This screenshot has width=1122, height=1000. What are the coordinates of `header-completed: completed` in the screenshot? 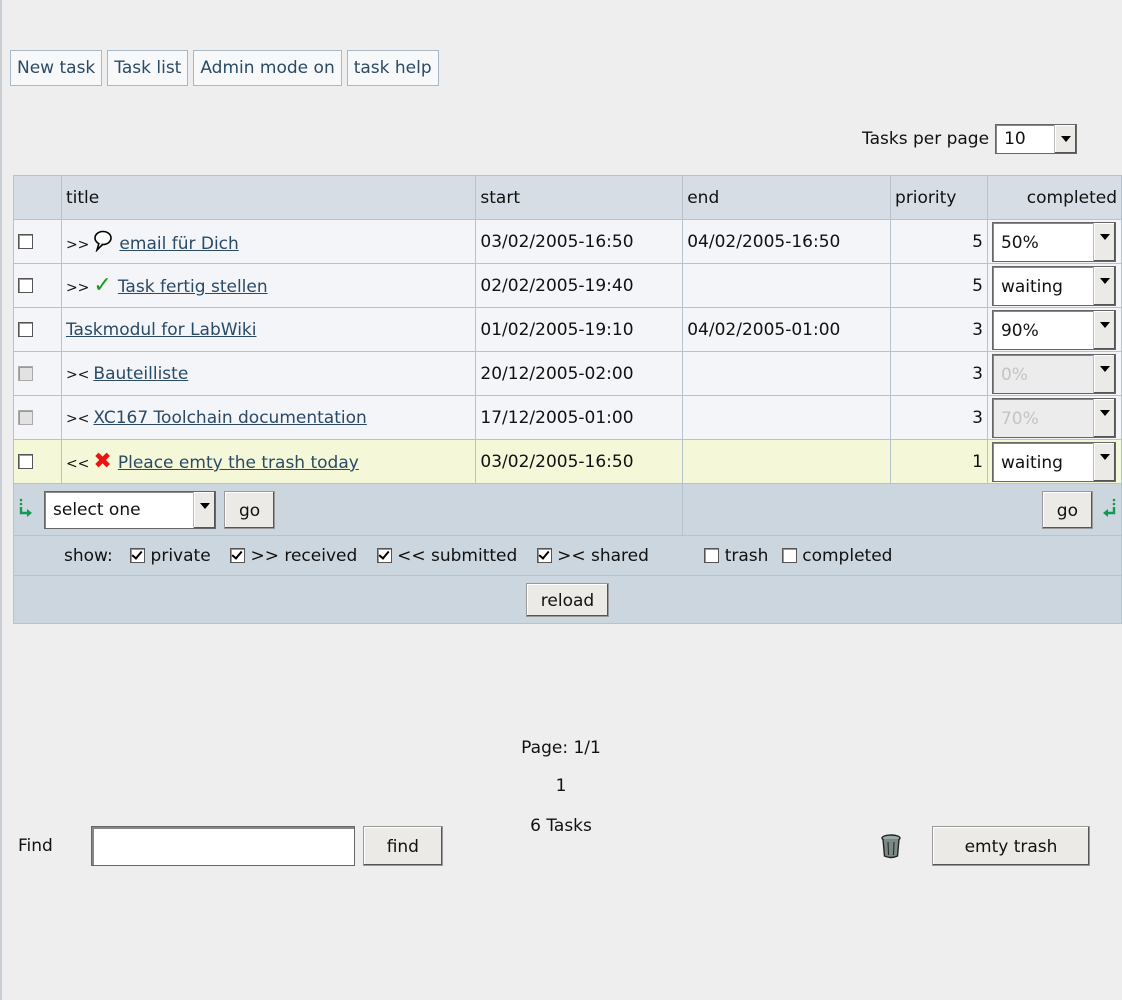 It's located at (1054, 197).